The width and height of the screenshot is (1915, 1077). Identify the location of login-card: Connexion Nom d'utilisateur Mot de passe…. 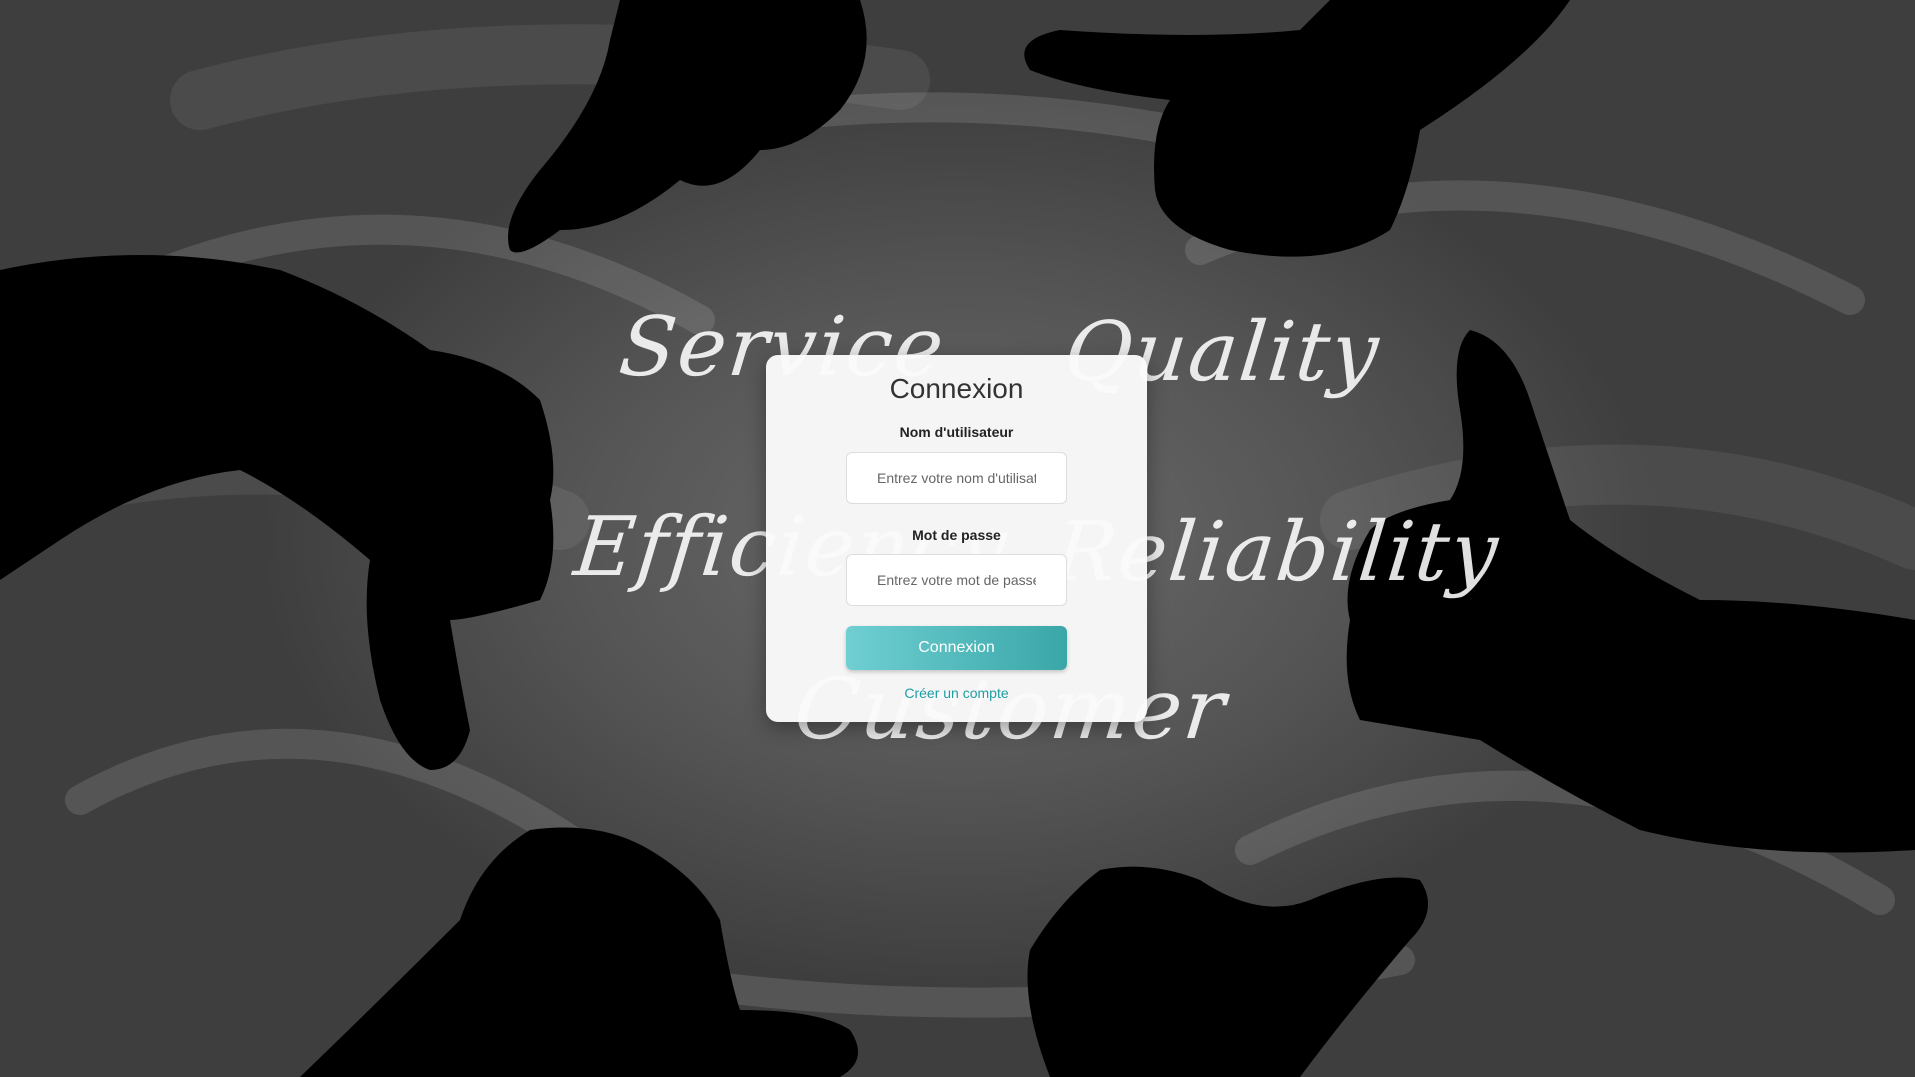
(956, 538).